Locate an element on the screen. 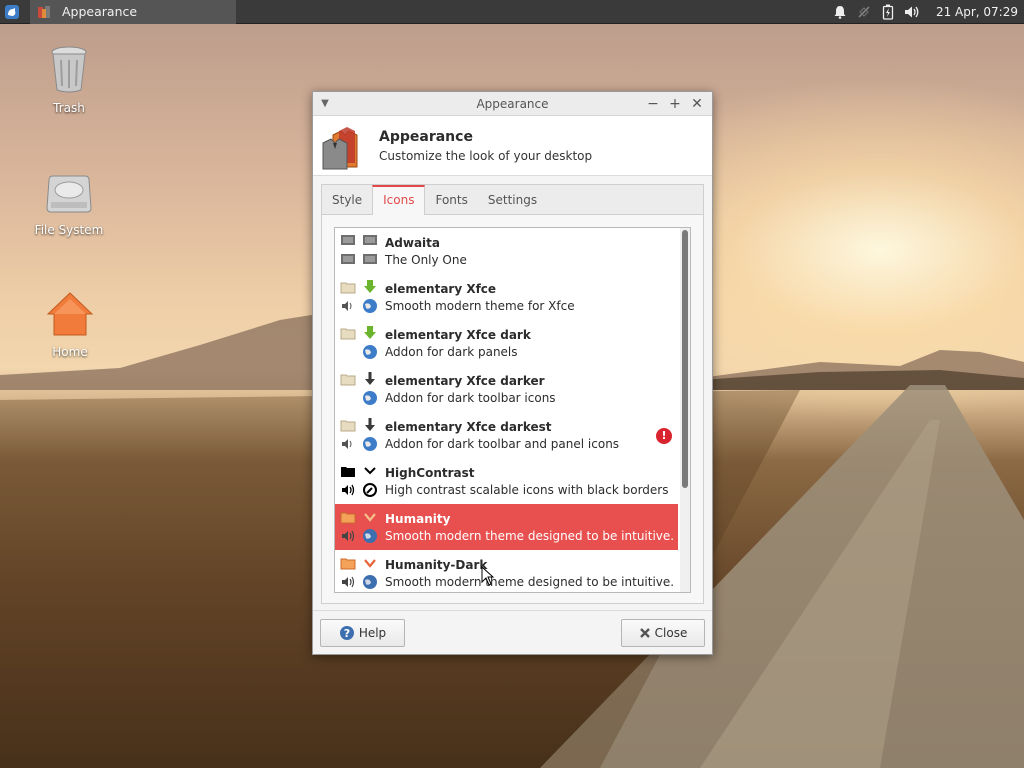 The height and width of the screenshot is (768, 1024). desktop-icon-label: Trash is located at coordinates (69, 108).